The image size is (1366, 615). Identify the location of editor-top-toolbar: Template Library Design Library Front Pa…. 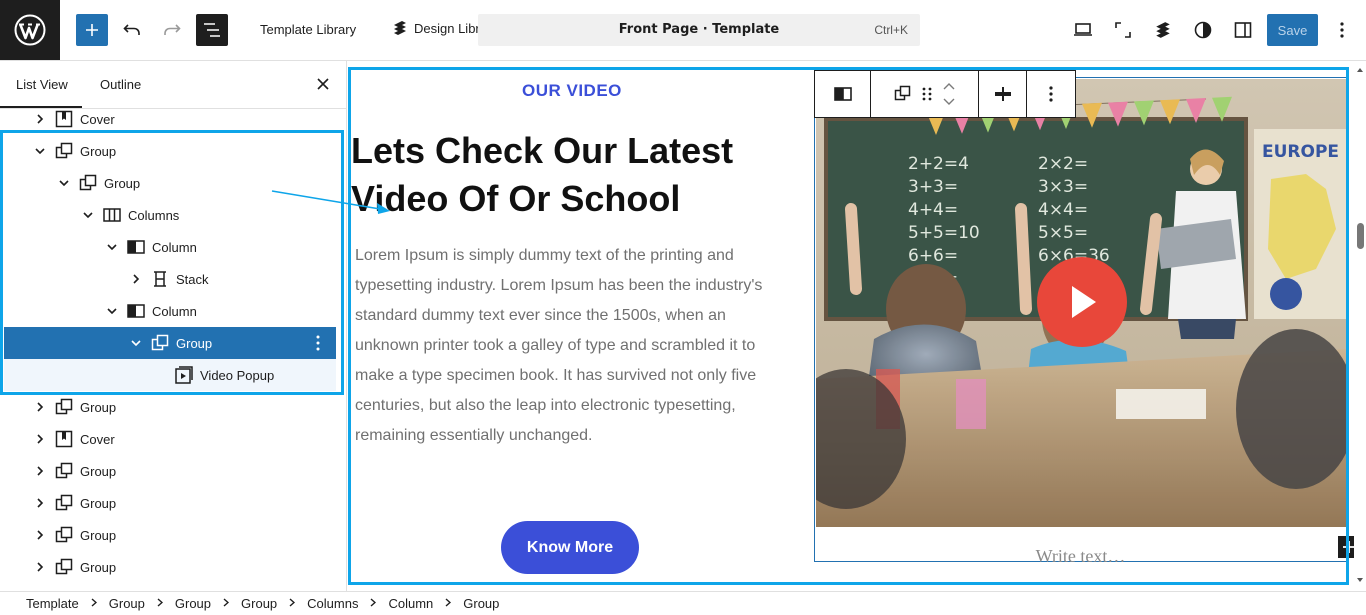
(683, 30).